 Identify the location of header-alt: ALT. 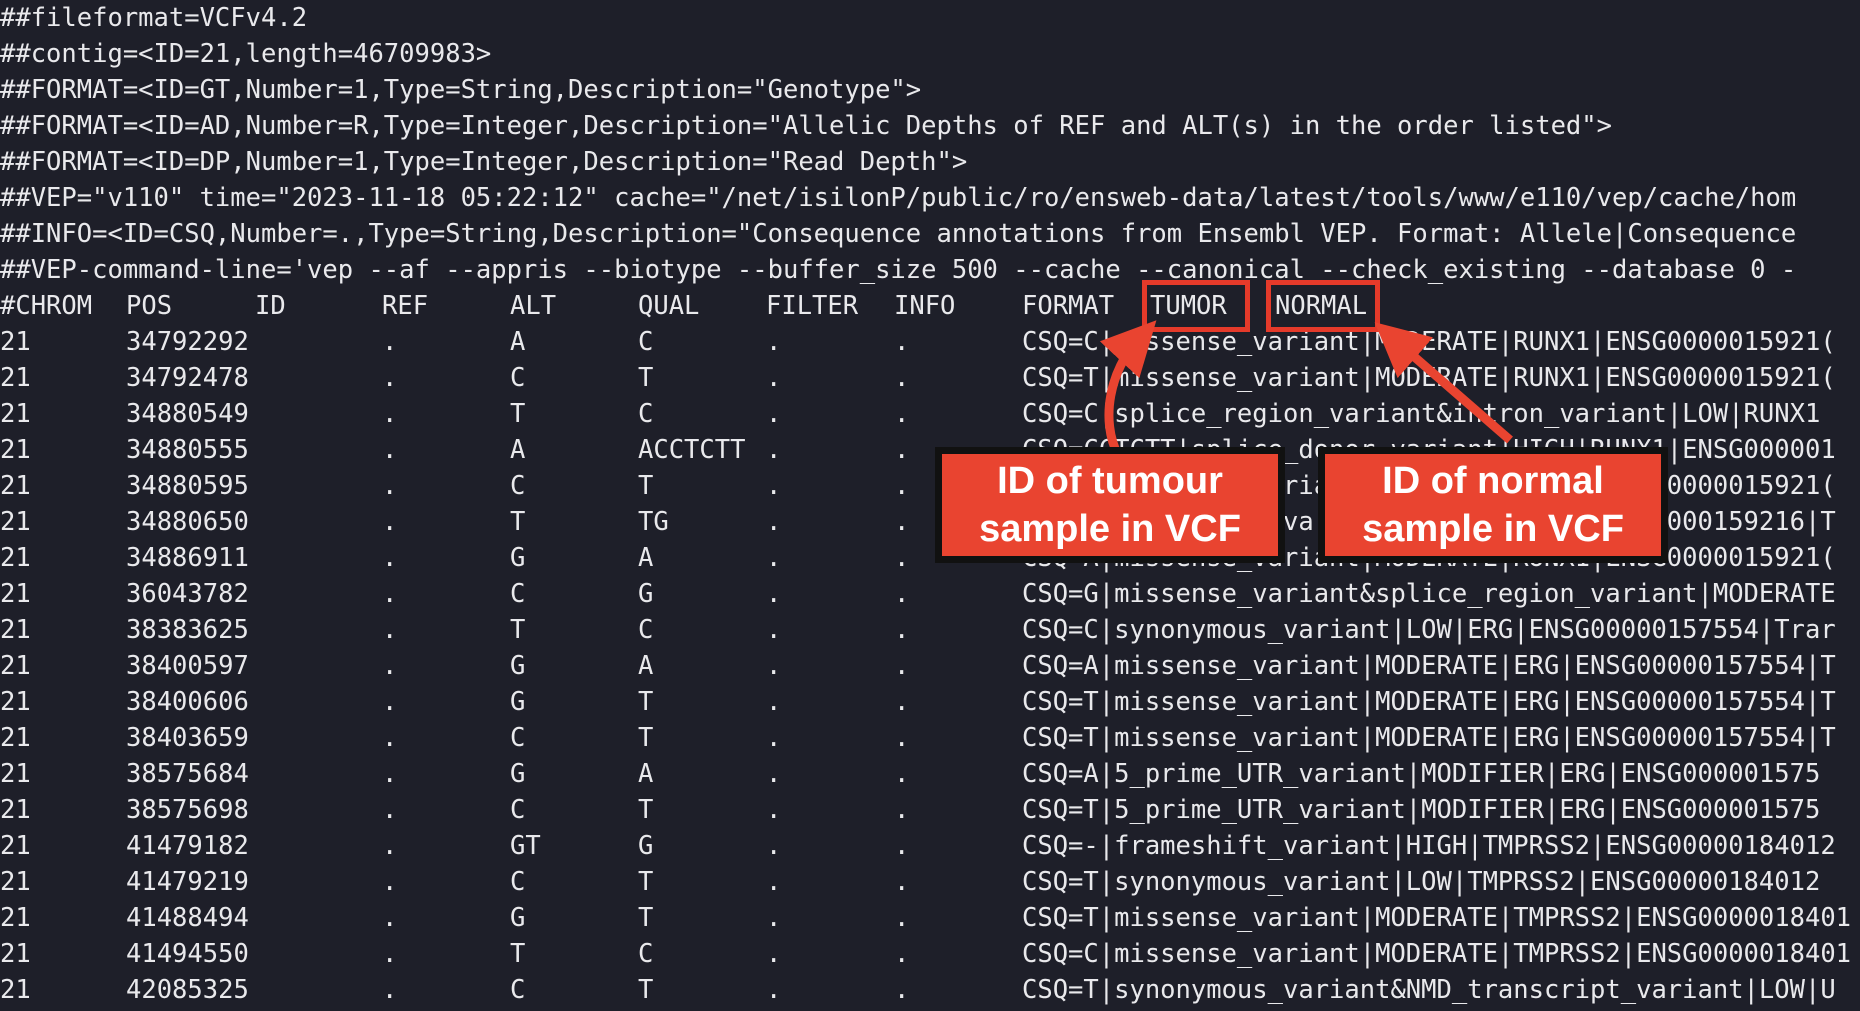
(533, 306).